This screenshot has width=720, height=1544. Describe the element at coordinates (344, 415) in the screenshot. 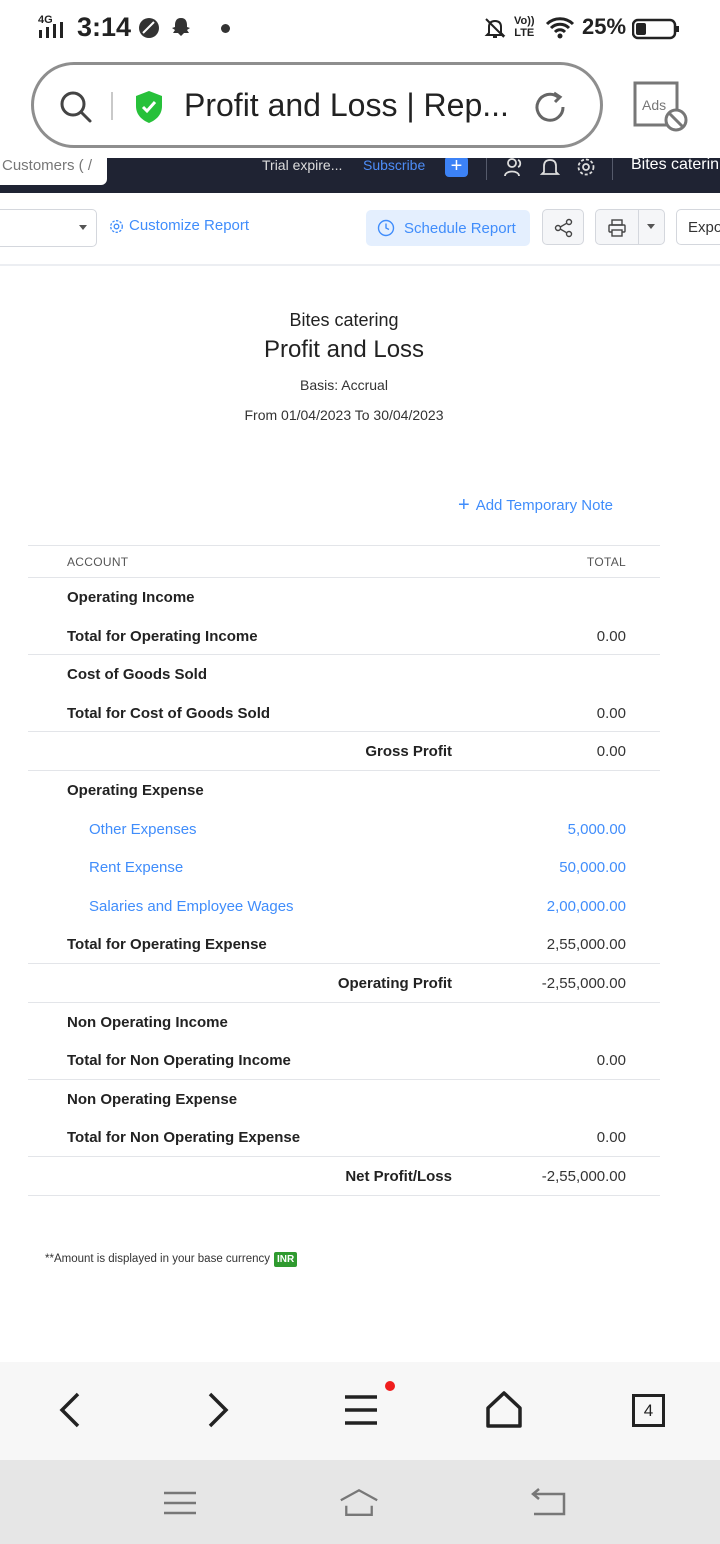

I see `report-date-range: From 01/04/2023 To 30/04/2023` at that location.